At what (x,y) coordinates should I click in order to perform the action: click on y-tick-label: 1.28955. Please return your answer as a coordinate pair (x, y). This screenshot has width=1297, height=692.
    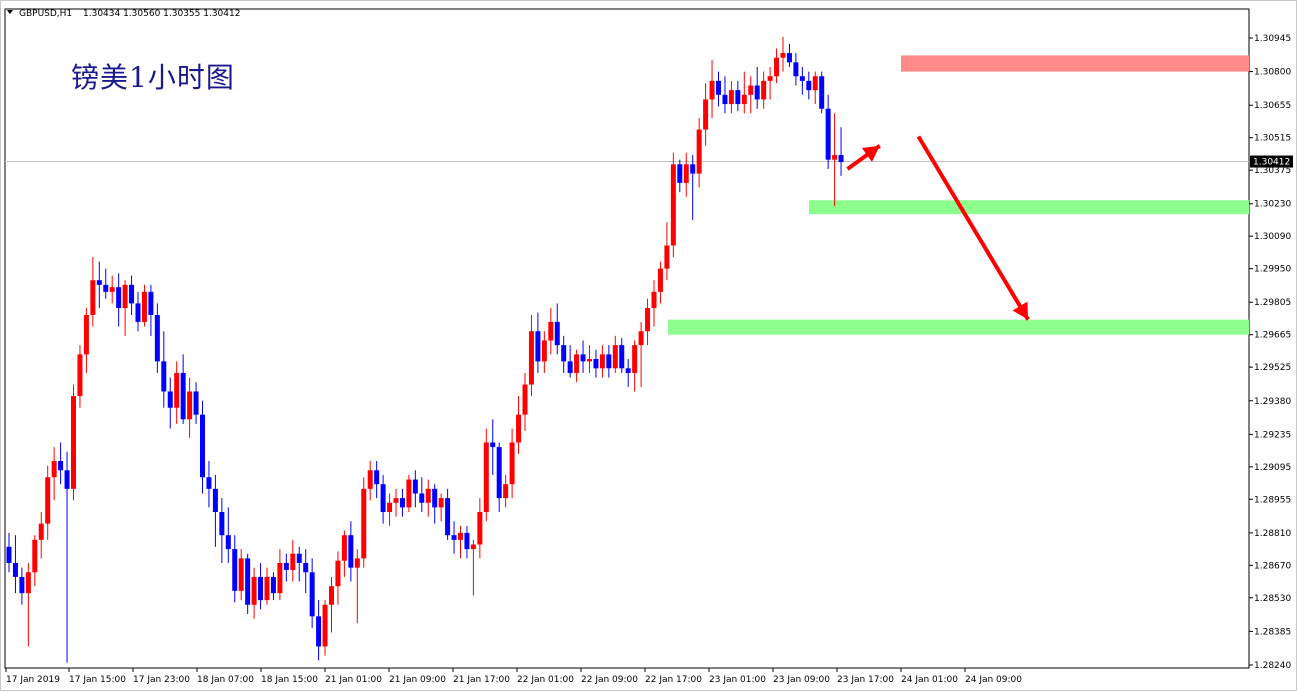
    Looking at the image, I should click on (1272, 500).